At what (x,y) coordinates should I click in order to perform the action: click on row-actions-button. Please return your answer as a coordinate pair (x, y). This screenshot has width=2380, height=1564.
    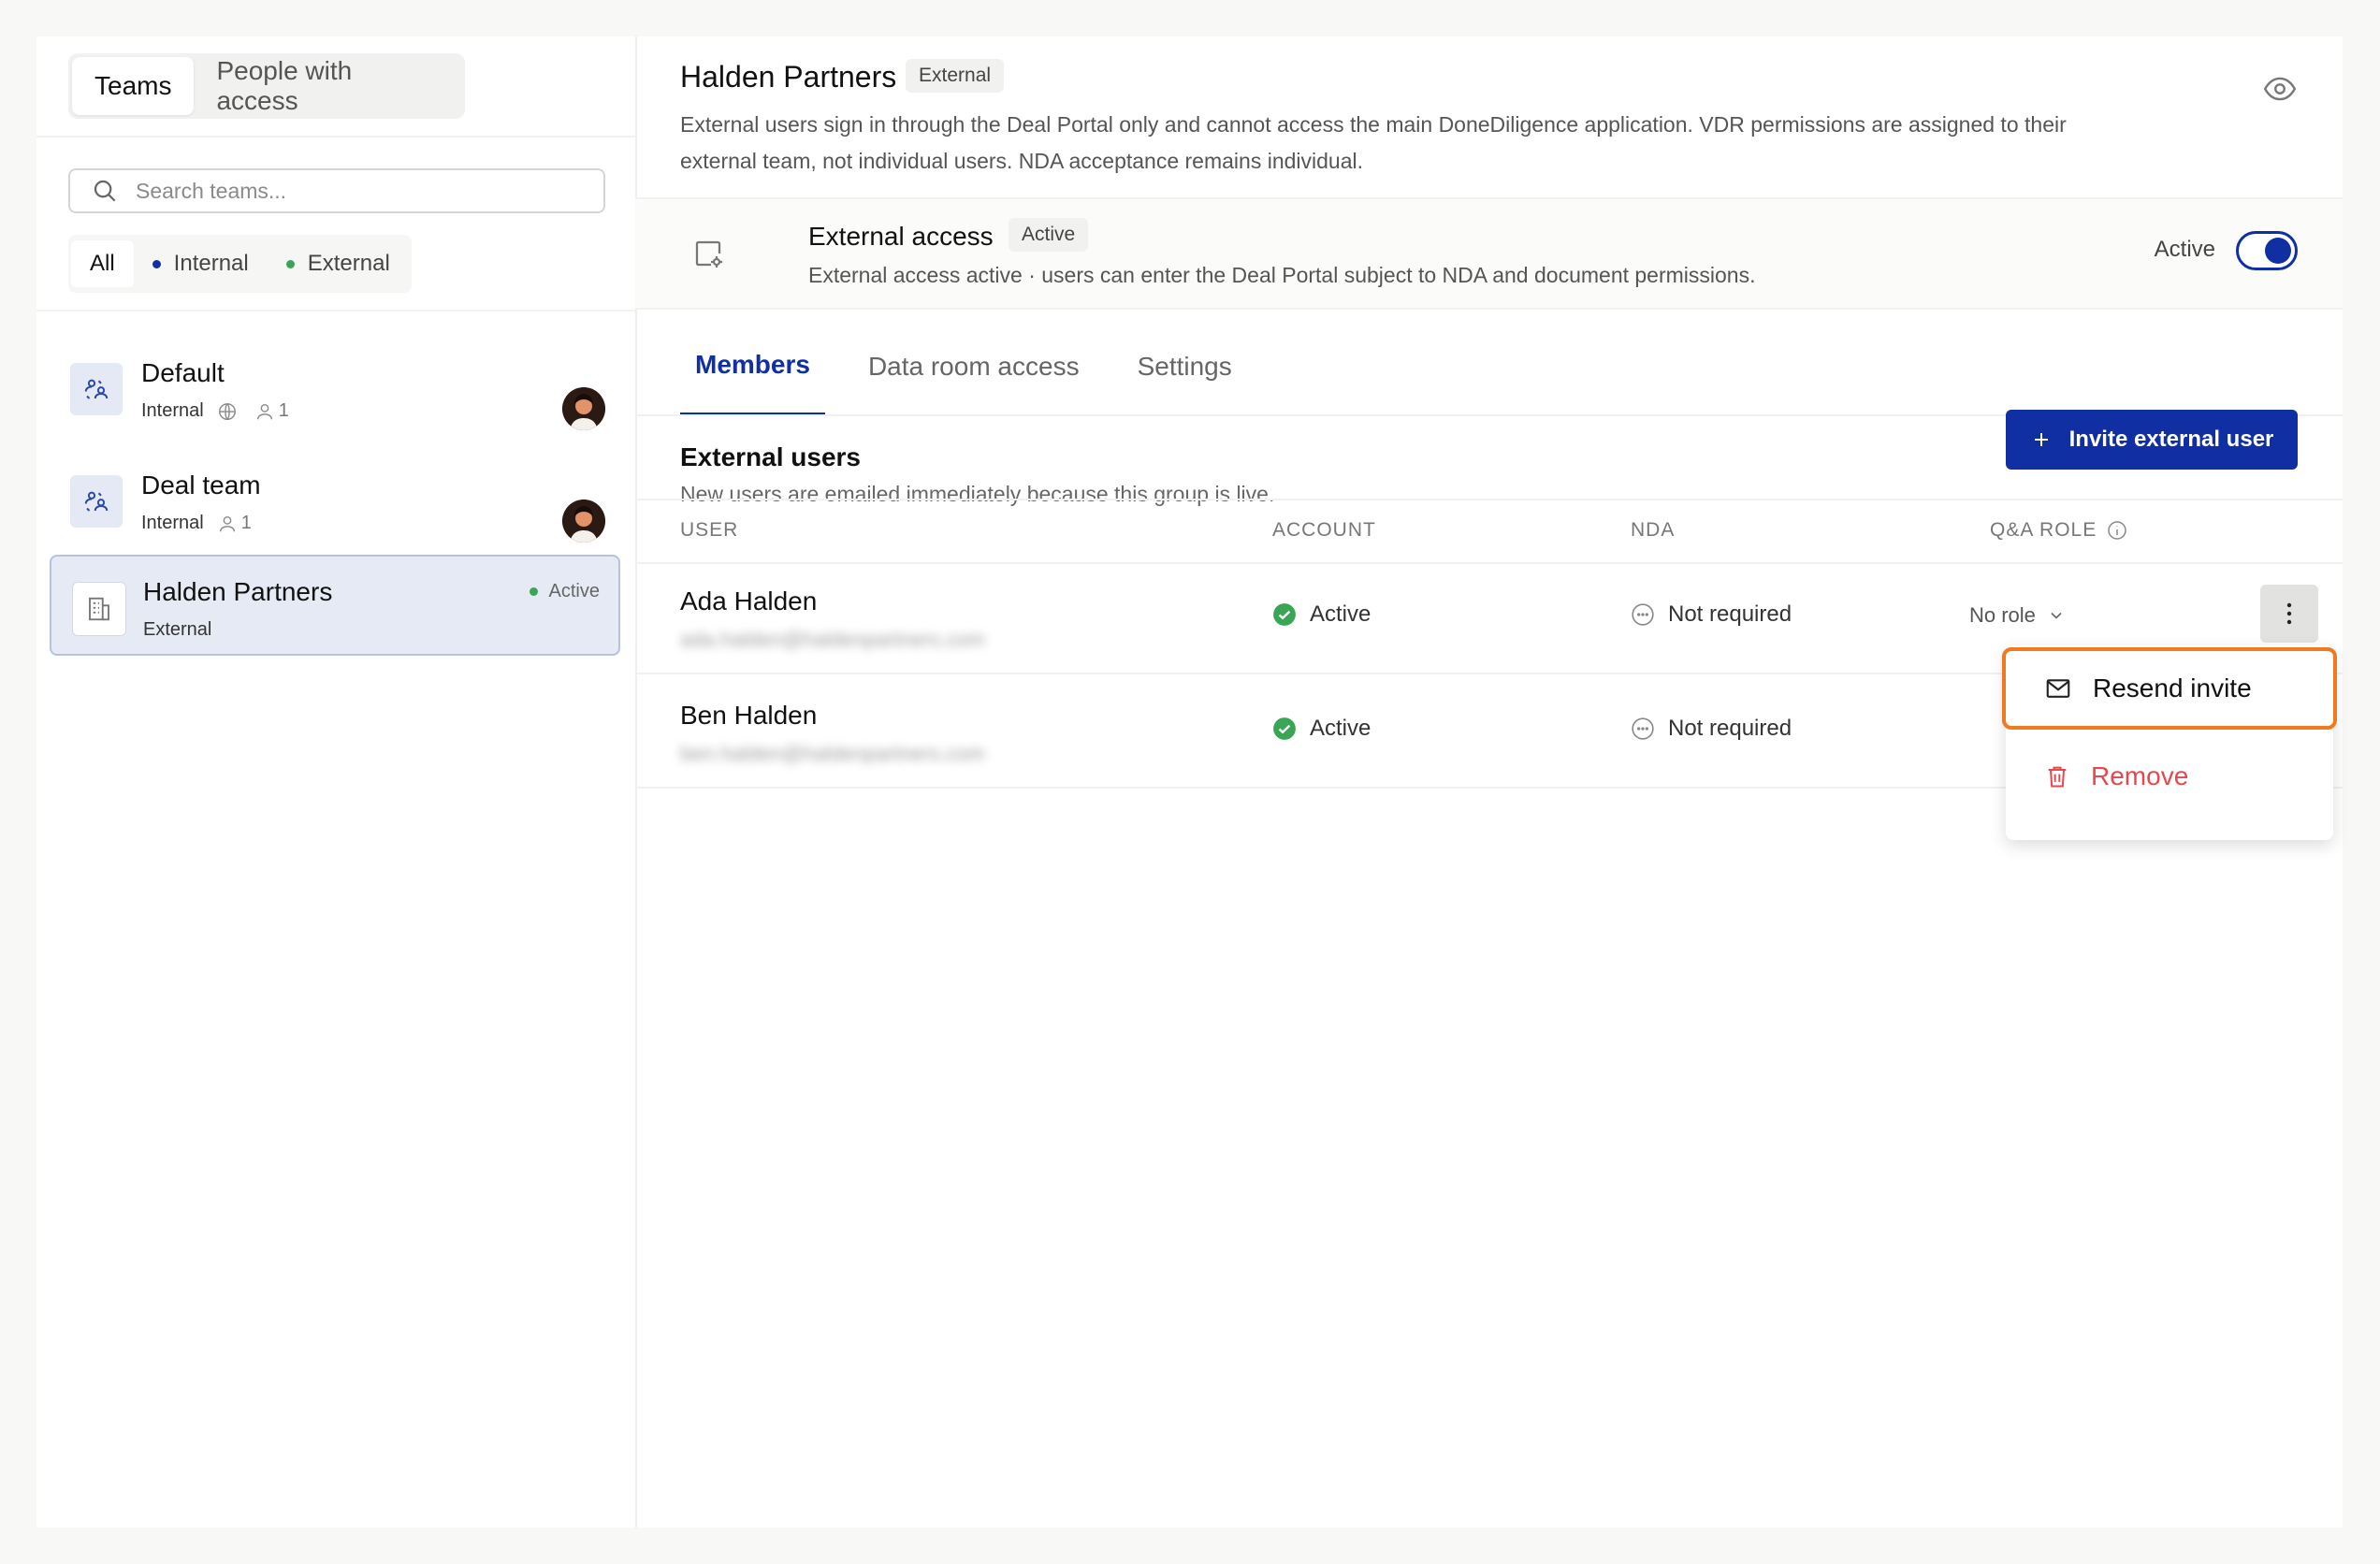
    Looking at the image, I should click on (2289, 614).